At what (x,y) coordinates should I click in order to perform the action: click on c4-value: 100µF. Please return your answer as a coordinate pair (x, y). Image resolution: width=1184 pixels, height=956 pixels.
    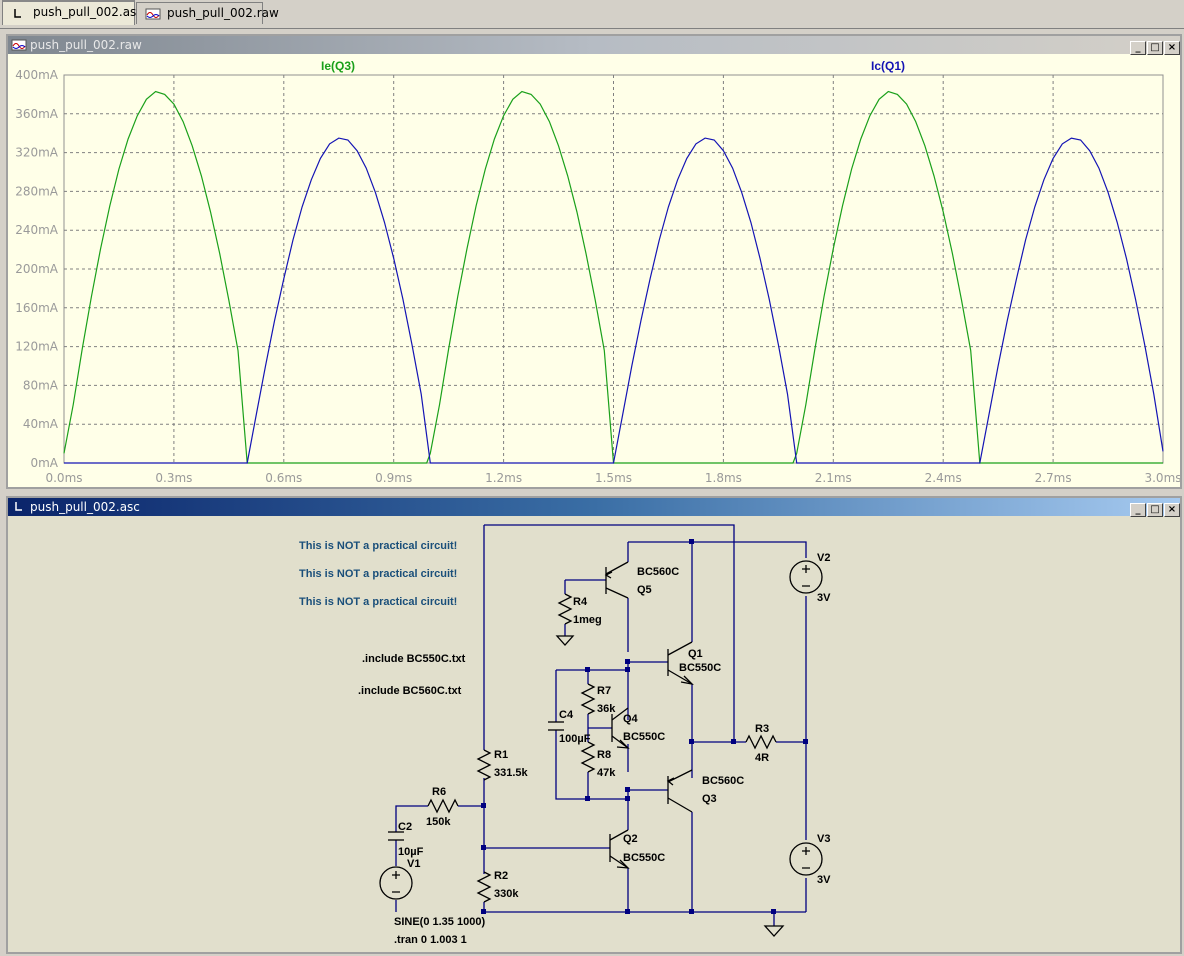
    Looking at the image, I should click on (575, 739).